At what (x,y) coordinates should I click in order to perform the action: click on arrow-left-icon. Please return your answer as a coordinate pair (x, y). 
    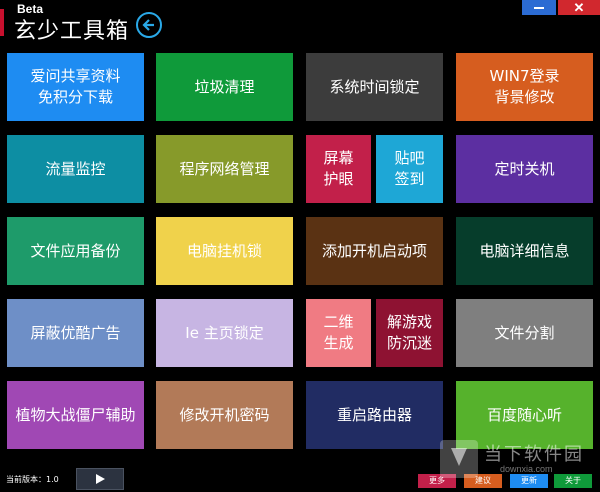
    Looking at the image, I should click on (148, 25).